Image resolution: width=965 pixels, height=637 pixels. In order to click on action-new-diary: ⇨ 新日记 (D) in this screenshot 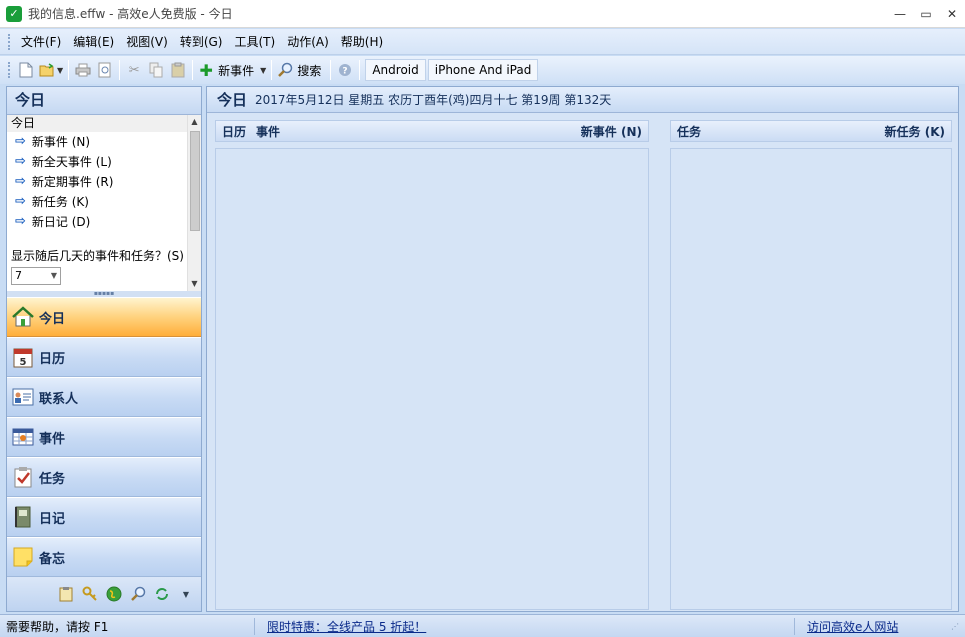, I will do `click(97, 222)`.